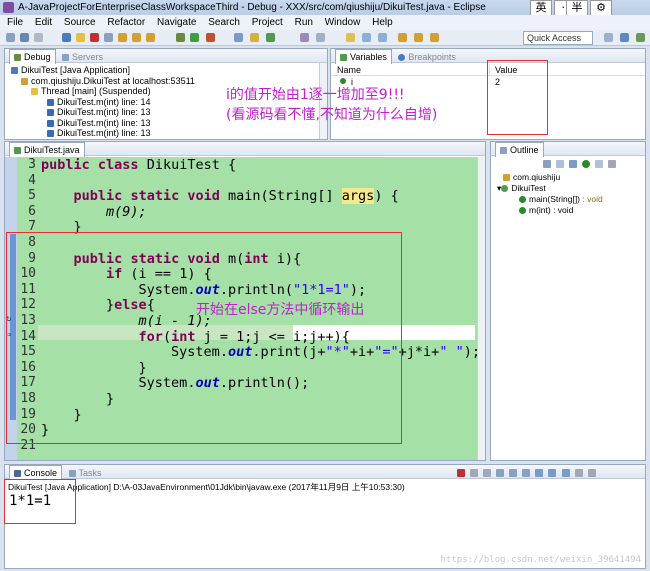 The height and width of the screenshot is (571, 650). Describe the element at coordinates (66, 37) in the screenshot. I see `skip-breakpoints-icon` at that location.